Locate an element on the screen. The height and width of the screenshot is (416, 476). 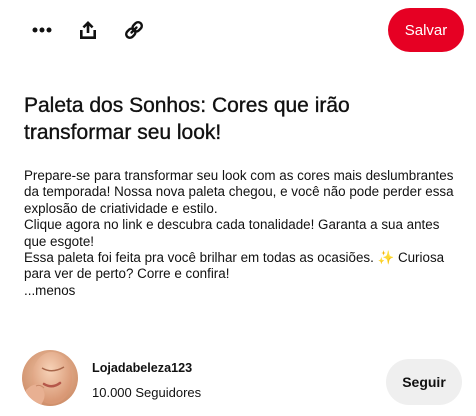
more-options-button is located at coordinates (42, 30).